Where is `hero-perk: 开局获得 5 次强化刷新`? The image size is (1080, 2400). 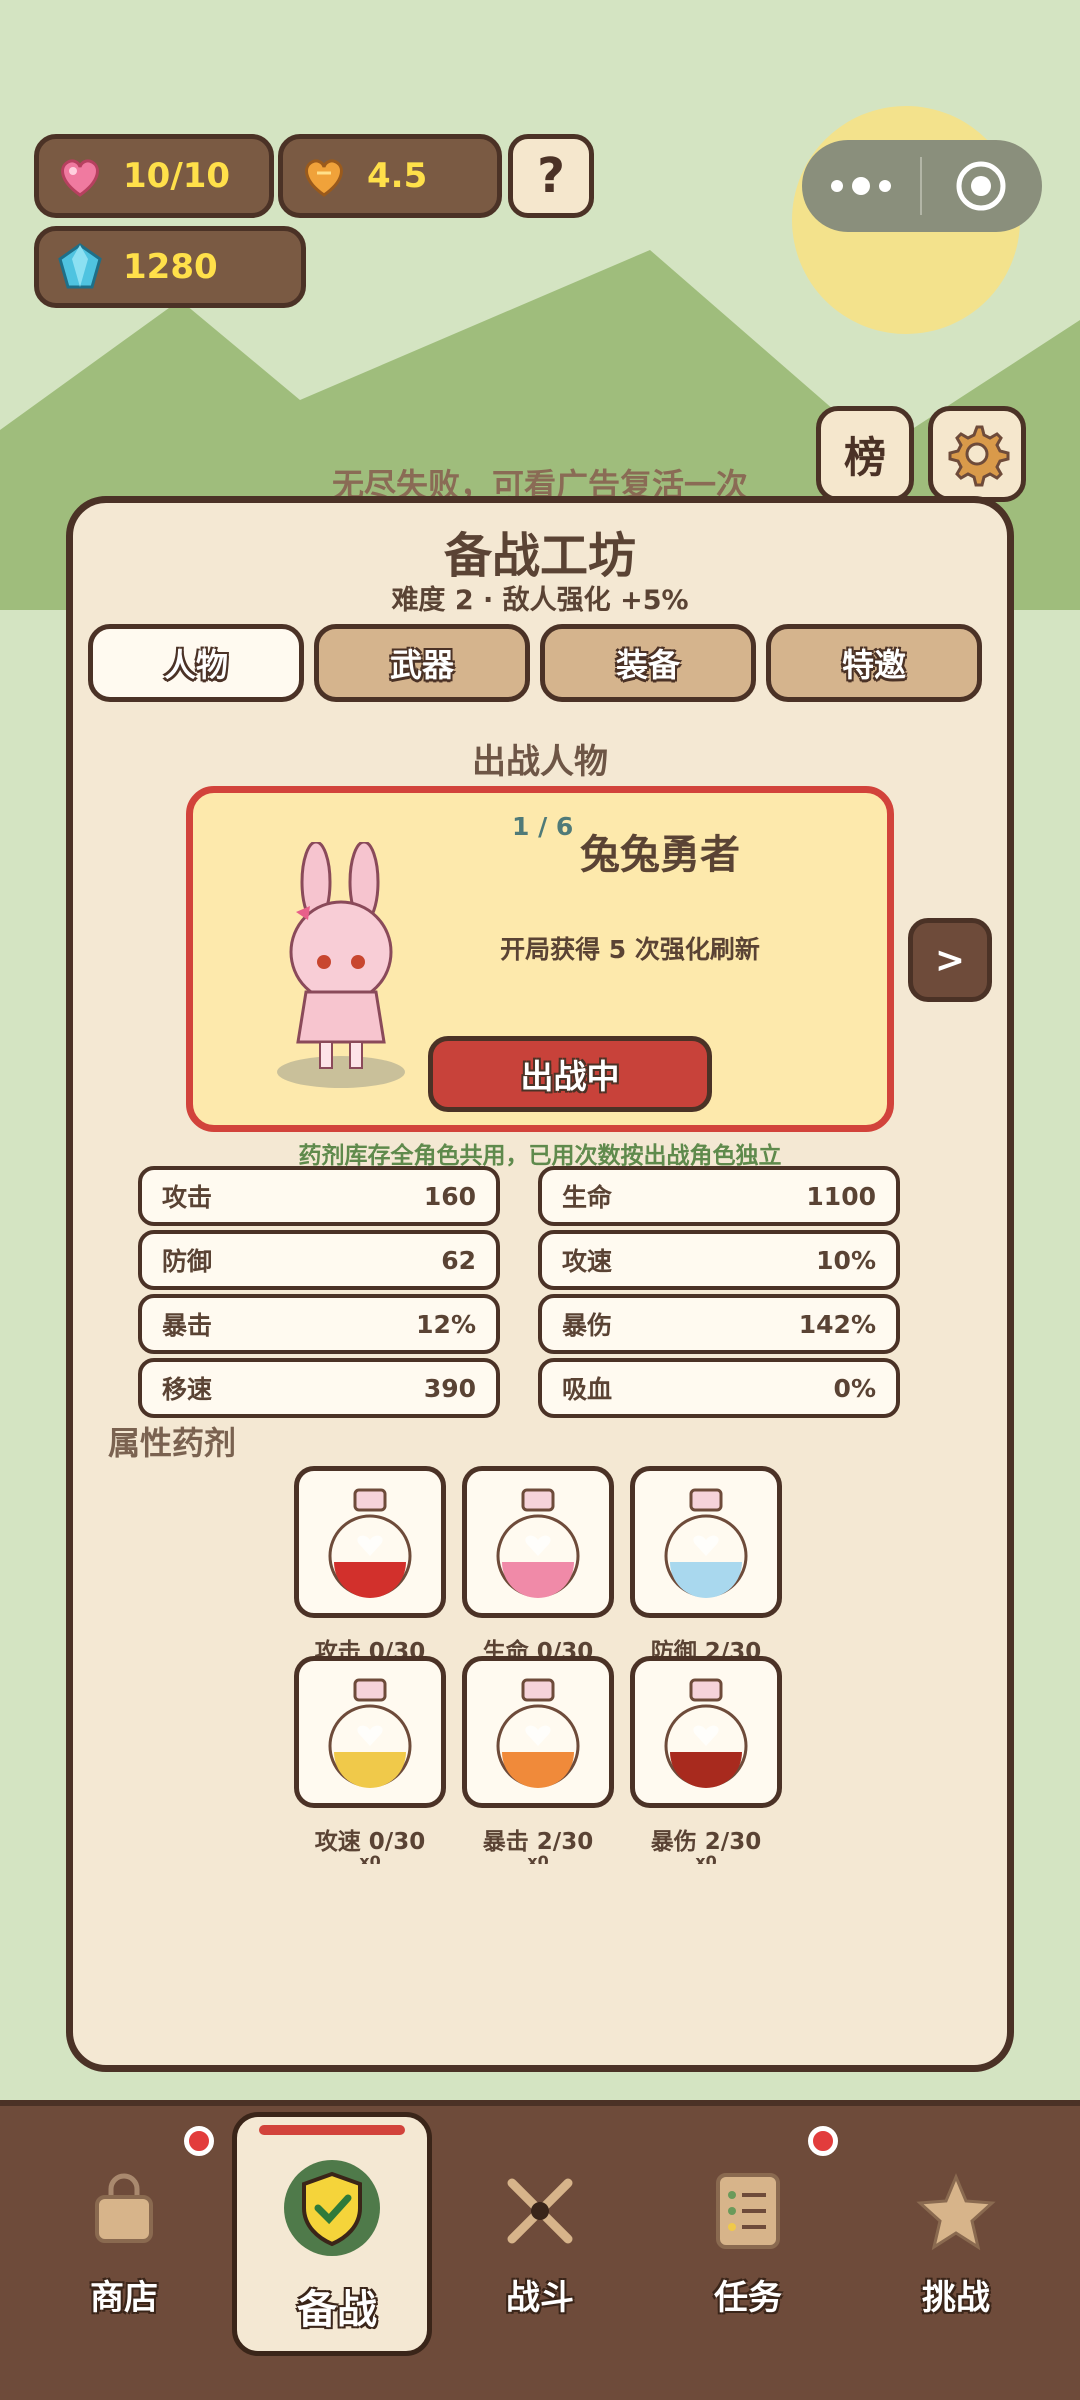
hero-perk: 开局获得 5 次强化刷新 is located at coordinates (630, 949).